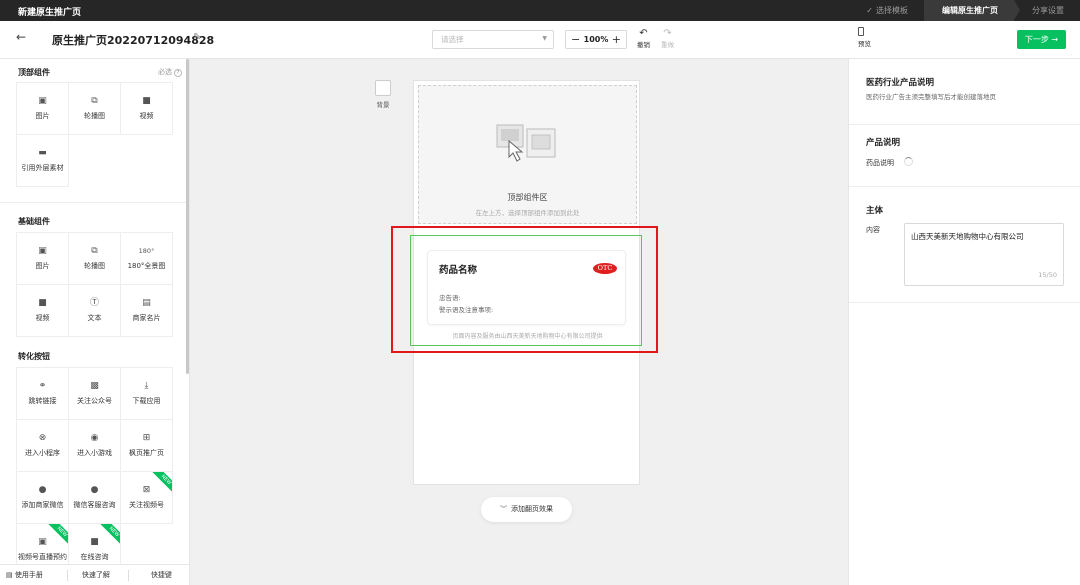 The height and width of the screenshot is (585, 1080). Describe the element at coordinates (383, 88) in the screenshot. I see `background-swatch` at that location.